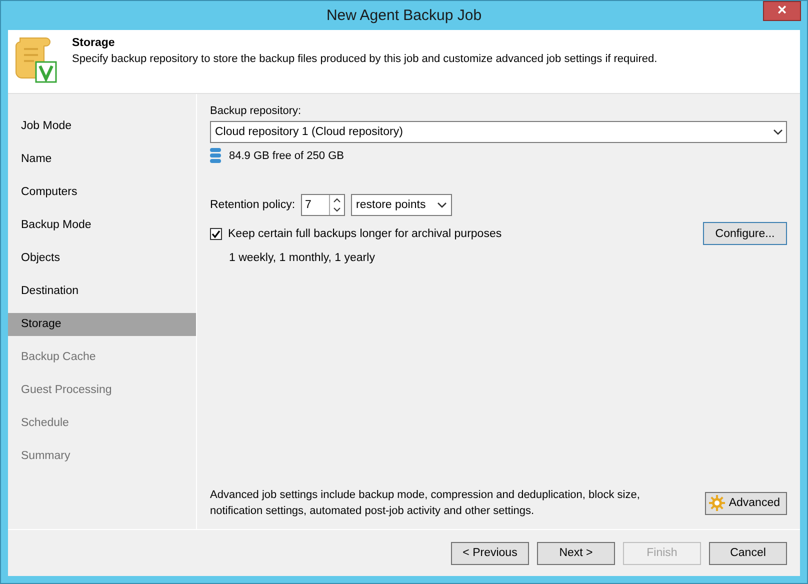 Image resolution: width=808 pixels, height=584 pixels. What do you see at coordinates (253, 205) in the screenshot?
I see `retention-label: Retention policy:` at bounding box center [253, 205].